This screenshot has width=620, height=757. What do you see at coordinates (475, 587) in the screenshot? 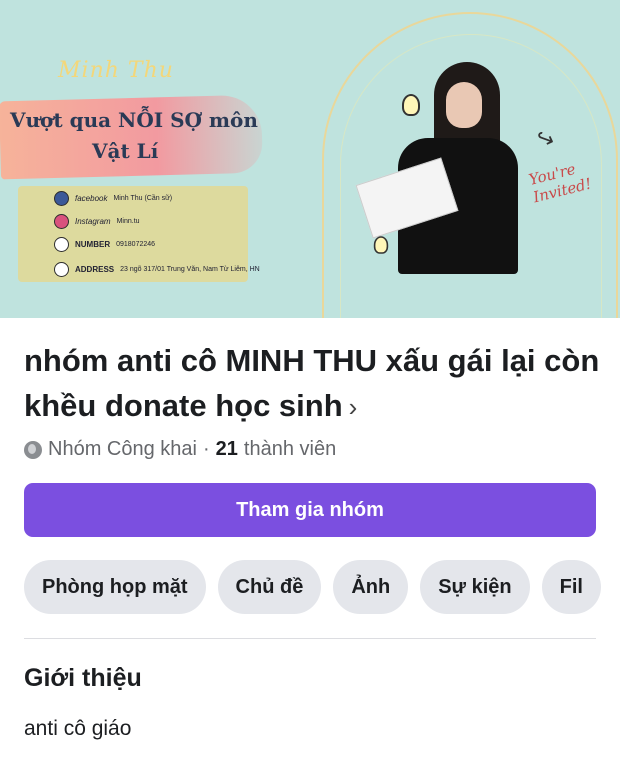
I see `tab-events: Sự kiện` at bounding box center [475, 587].